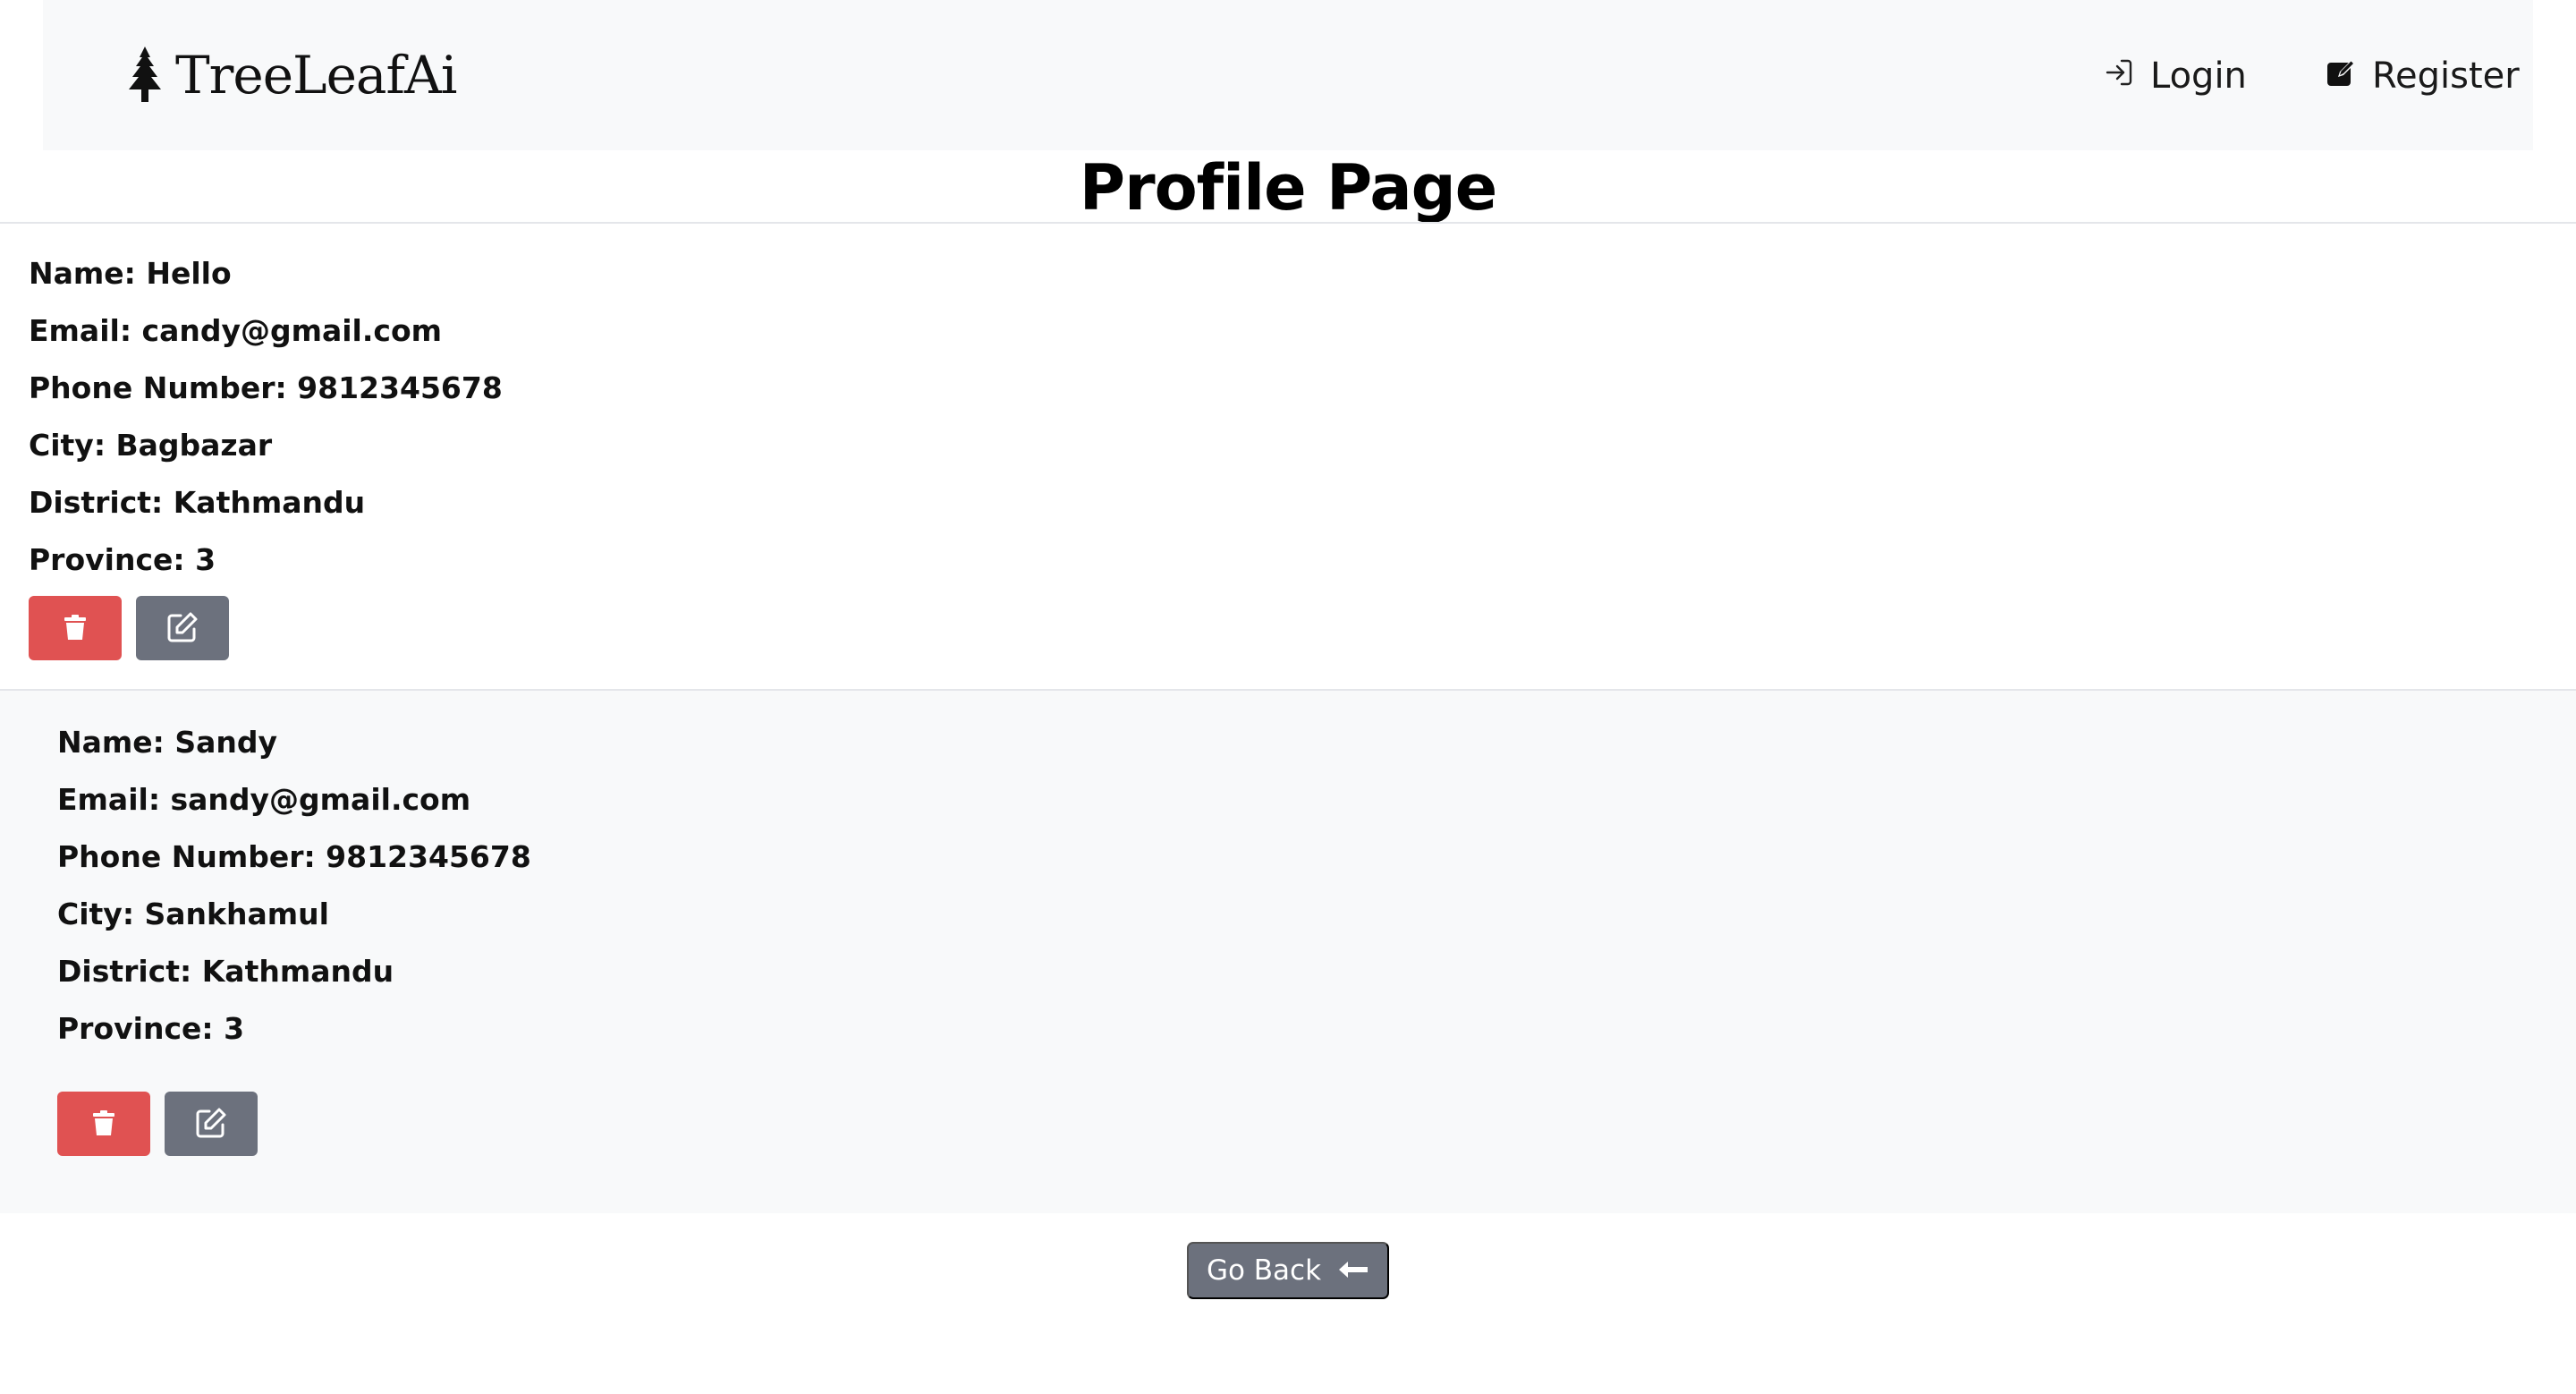  I want to click on nav-login-link: Login, so click(2175, 76).